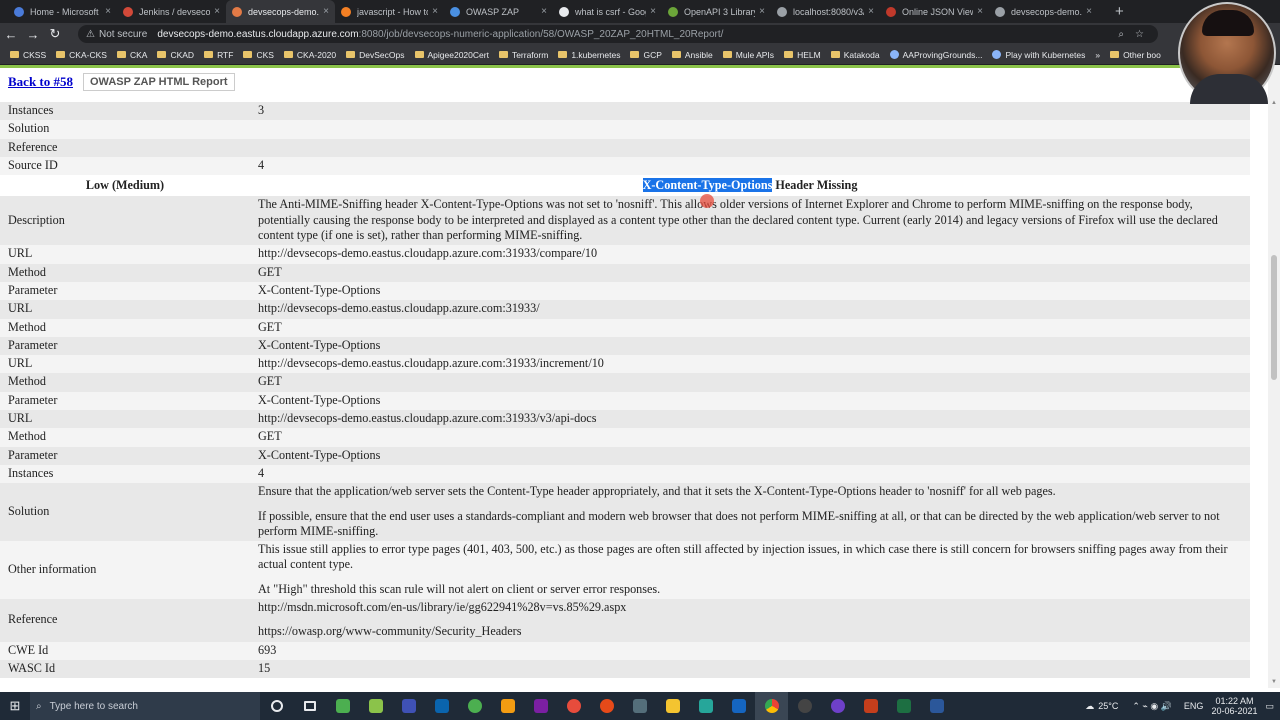 Image resolution: width=1280 pixels, height=720 pixels. I want to click on tab-title: devsecops-demo.e, so click(1047, 11).